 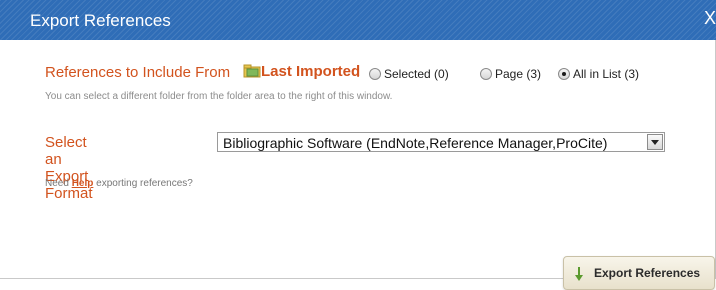 I want to click on folder-colon: :, so click(x=358, y=72).